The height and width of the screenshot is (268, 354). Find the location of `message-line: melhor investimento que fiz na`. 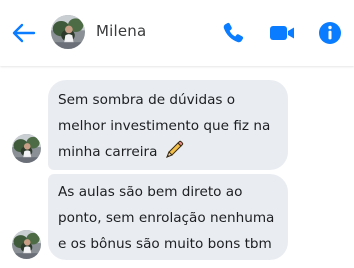

message-line: melhor investimento que fiz na is located at coordinates (164, 126).